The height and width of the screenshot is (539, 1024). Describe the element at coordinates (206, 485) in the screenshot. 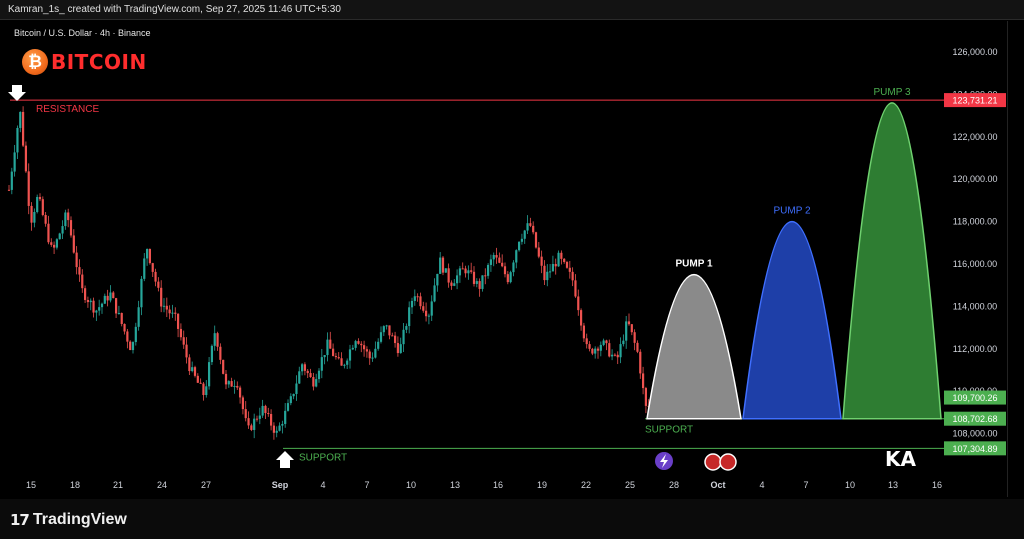

I see `x-tick-label: 27` at that location.